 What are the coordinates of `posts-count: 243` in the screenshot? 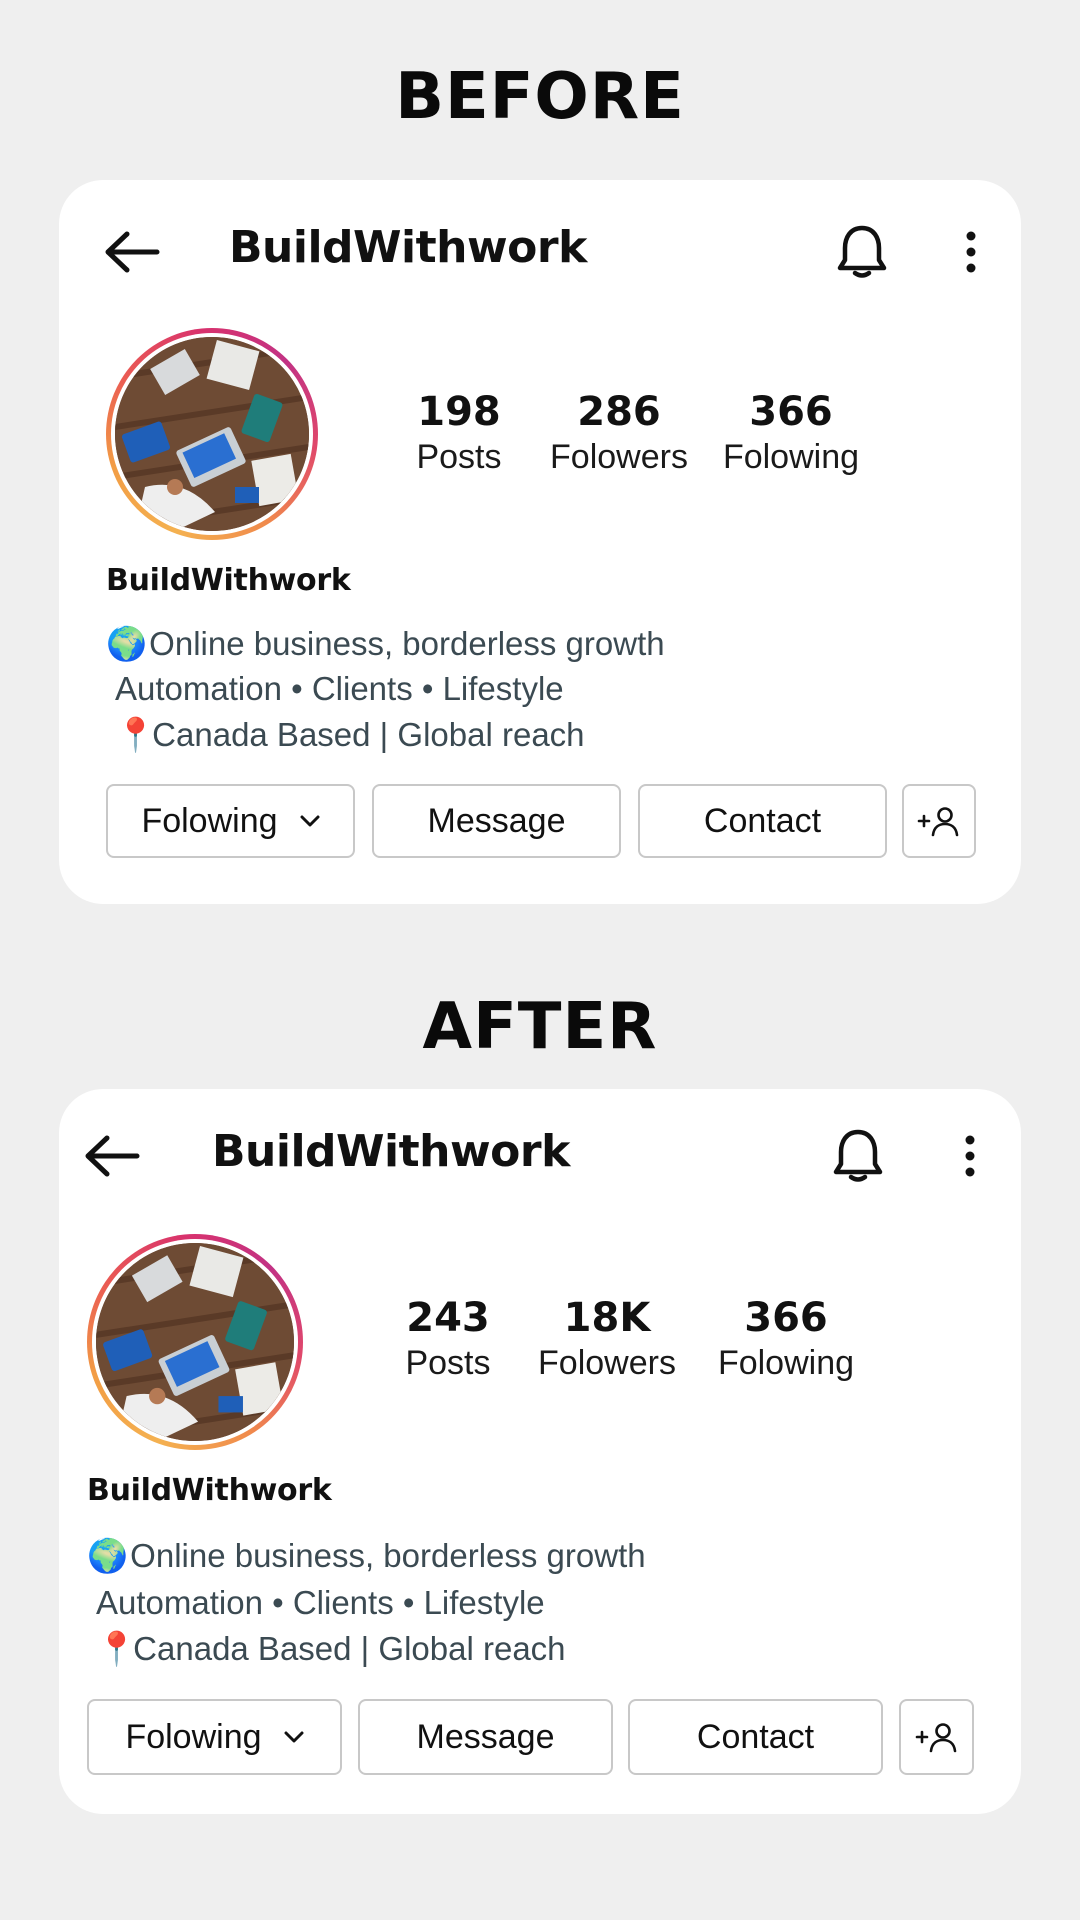 It's located at (448, 1318).